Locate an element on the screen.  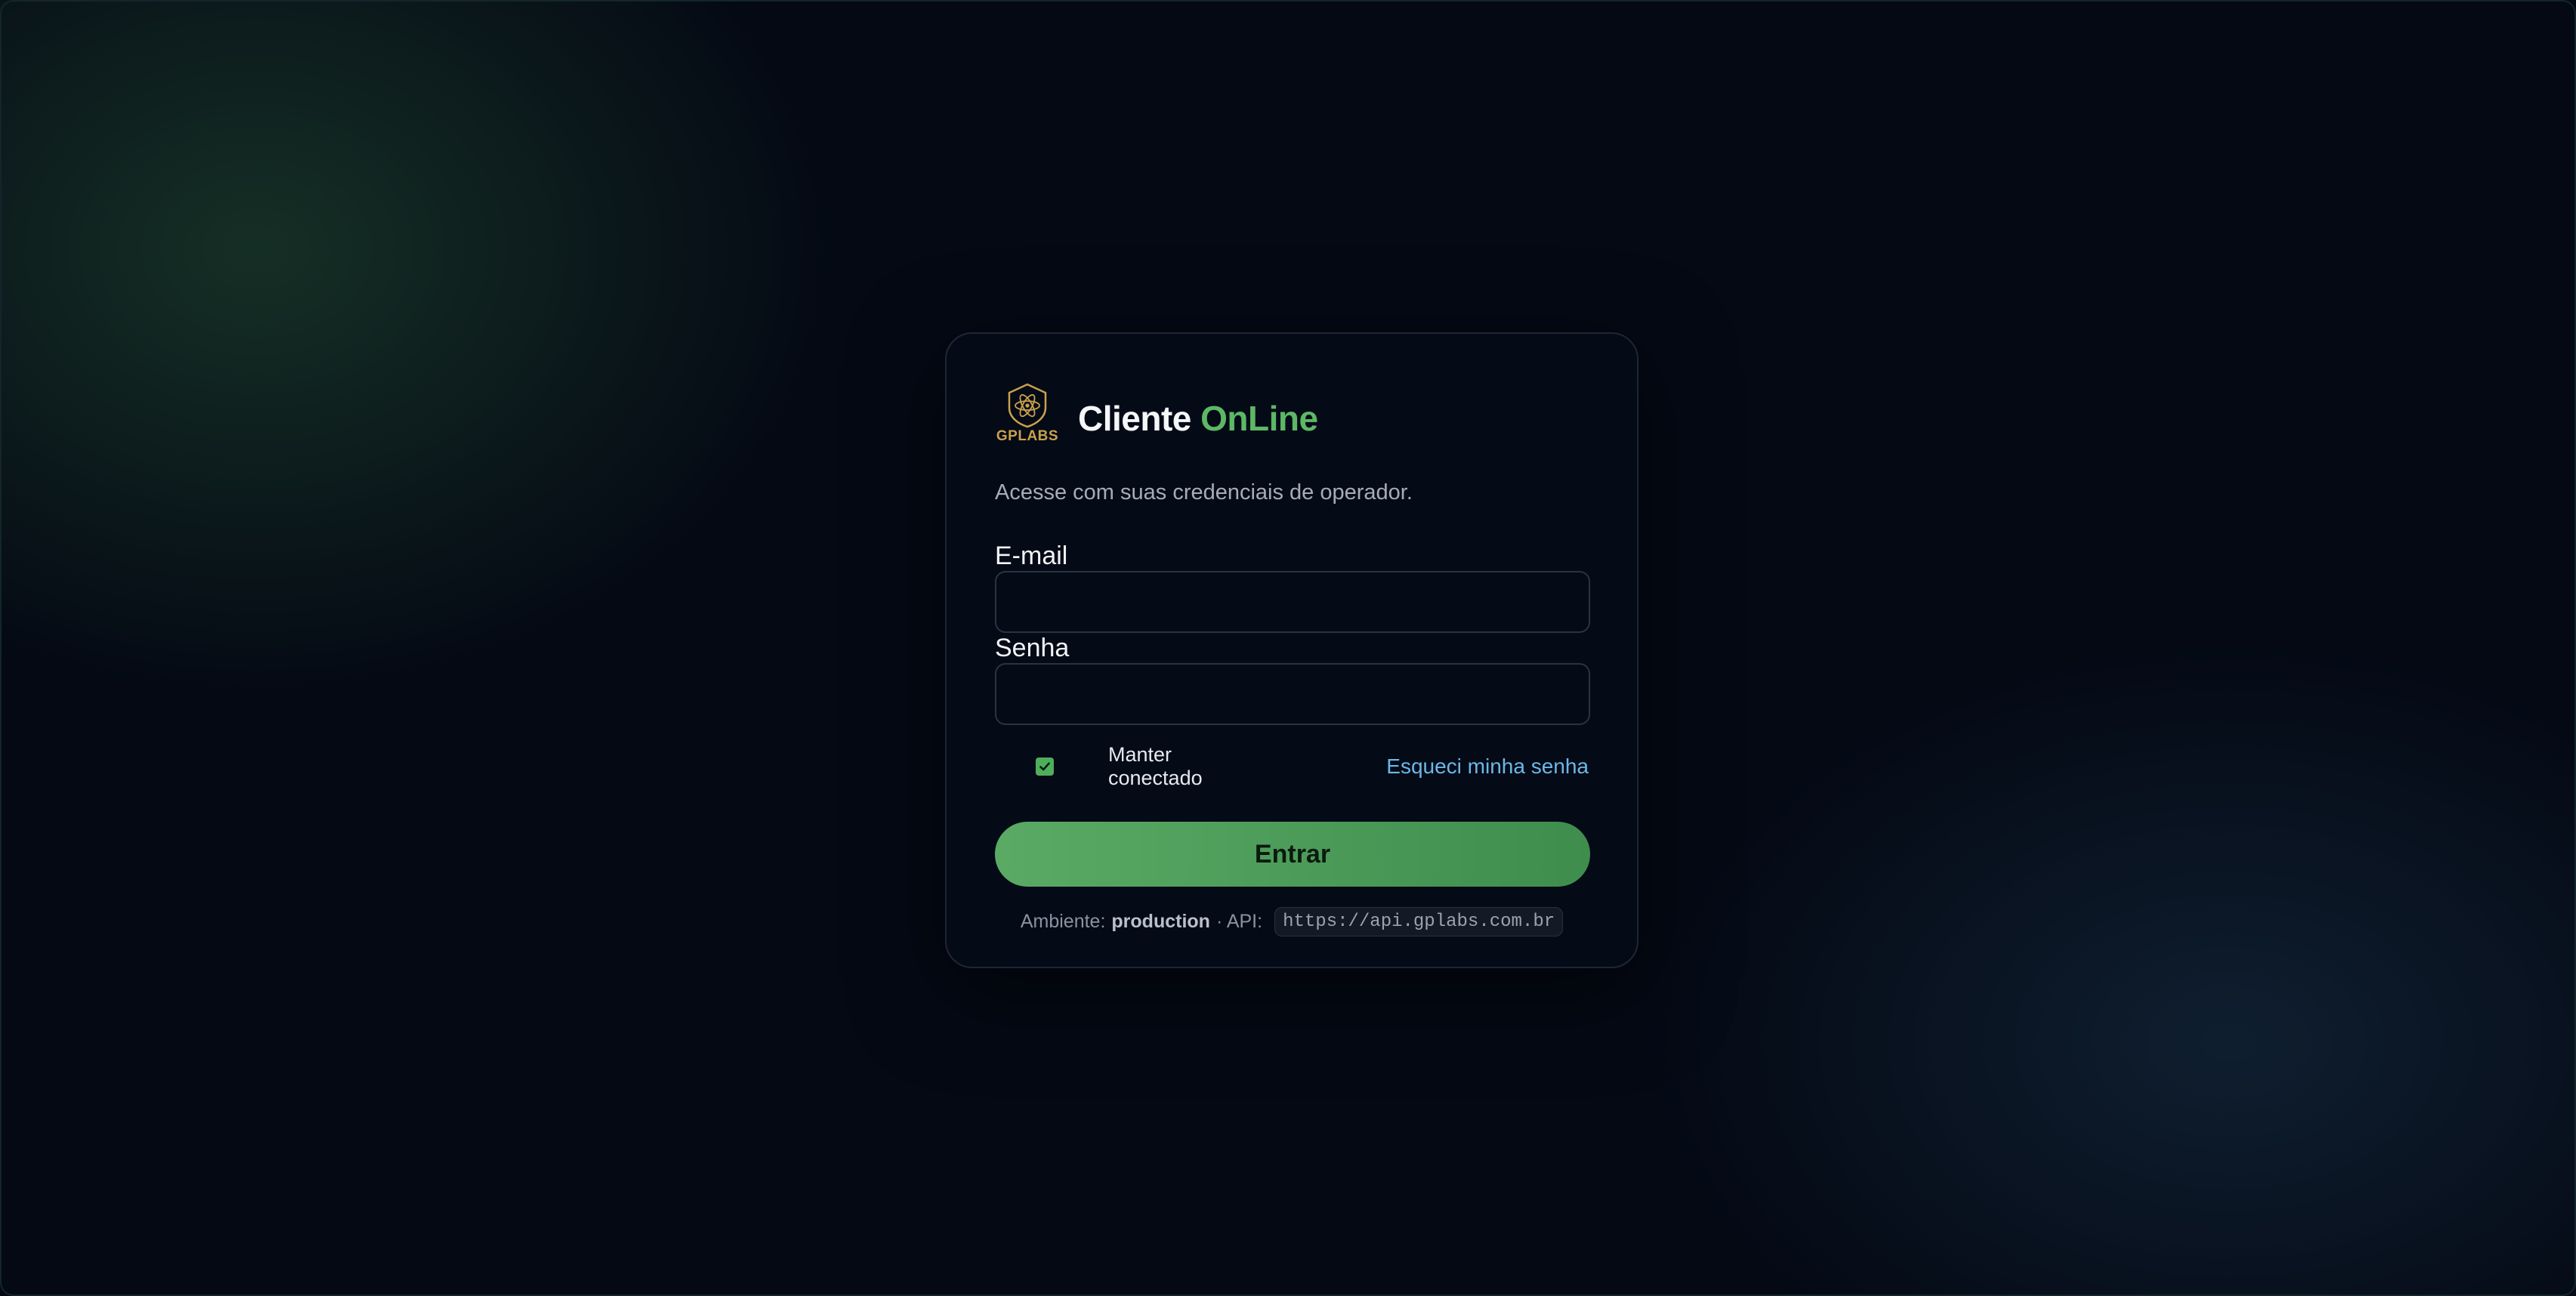
remember-checkbox is located at coordinates (1045, 767).